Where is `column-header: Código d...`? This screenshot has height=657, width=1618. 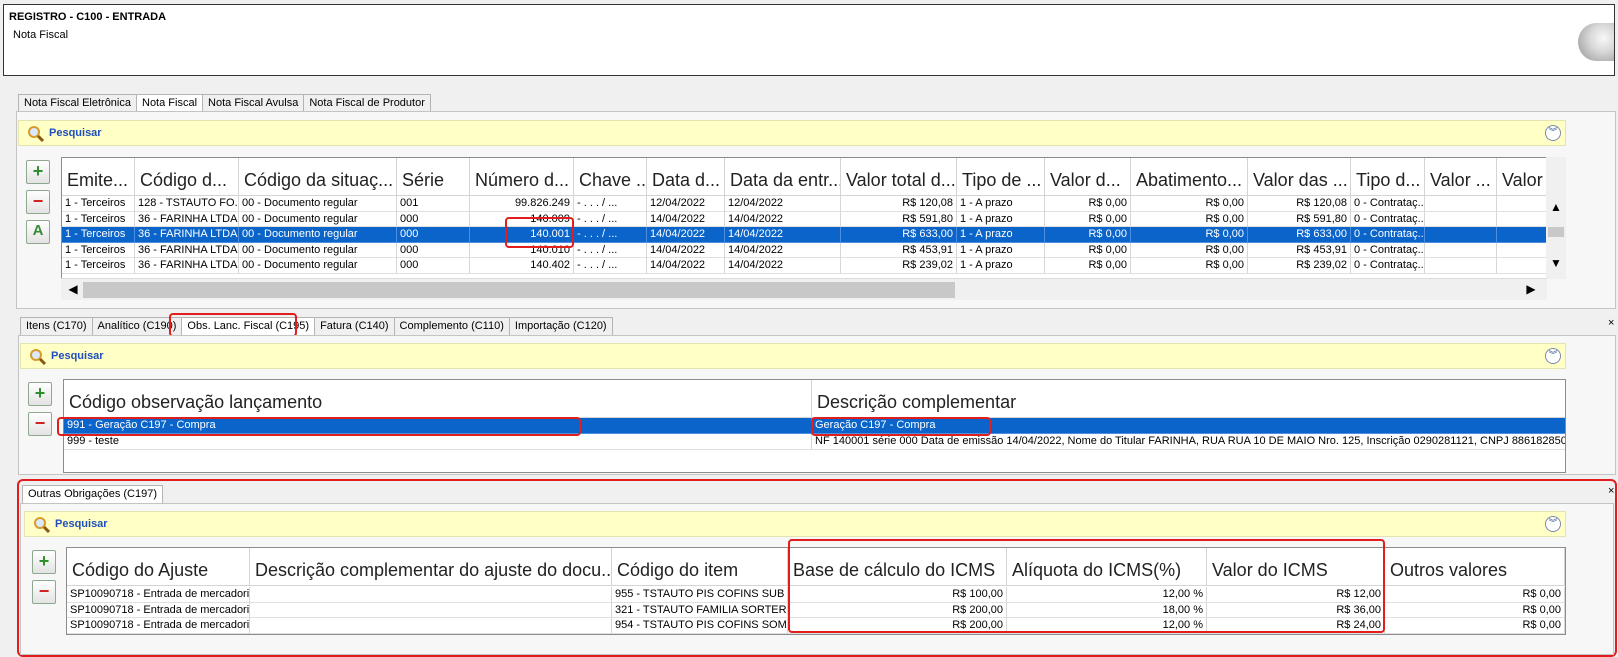
column-header: Código d... is located at coordinates (187, 177).